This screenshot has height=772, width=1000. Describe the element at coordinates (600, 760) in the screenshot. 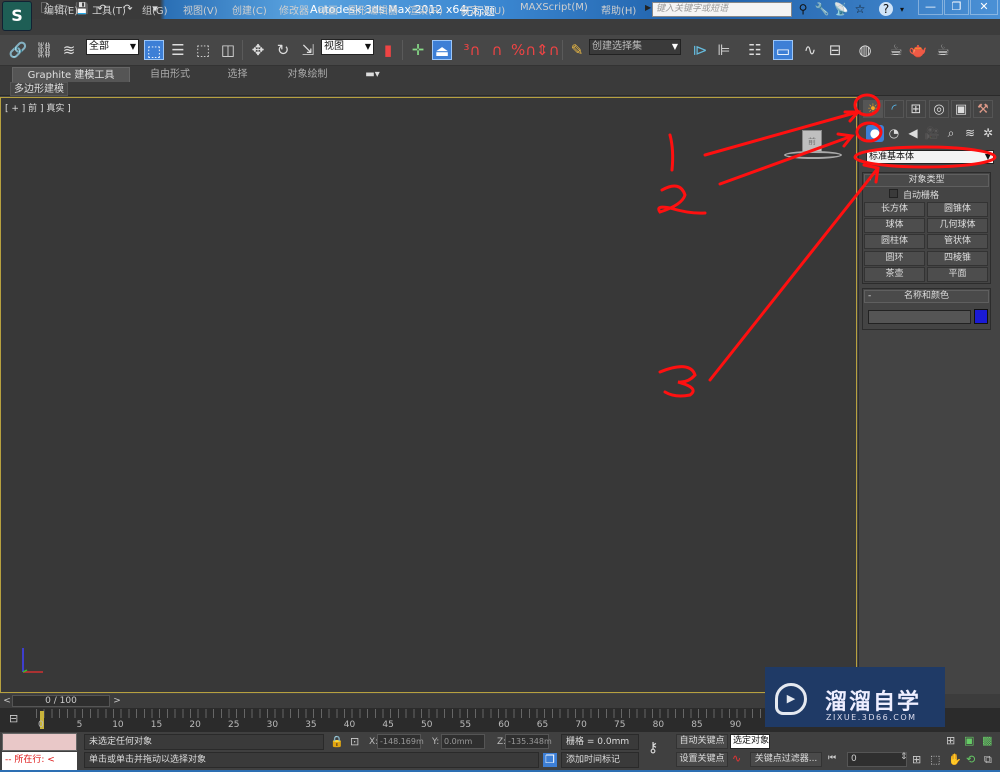

I see `add-time-tag-button: 添加时间标记` at that location.